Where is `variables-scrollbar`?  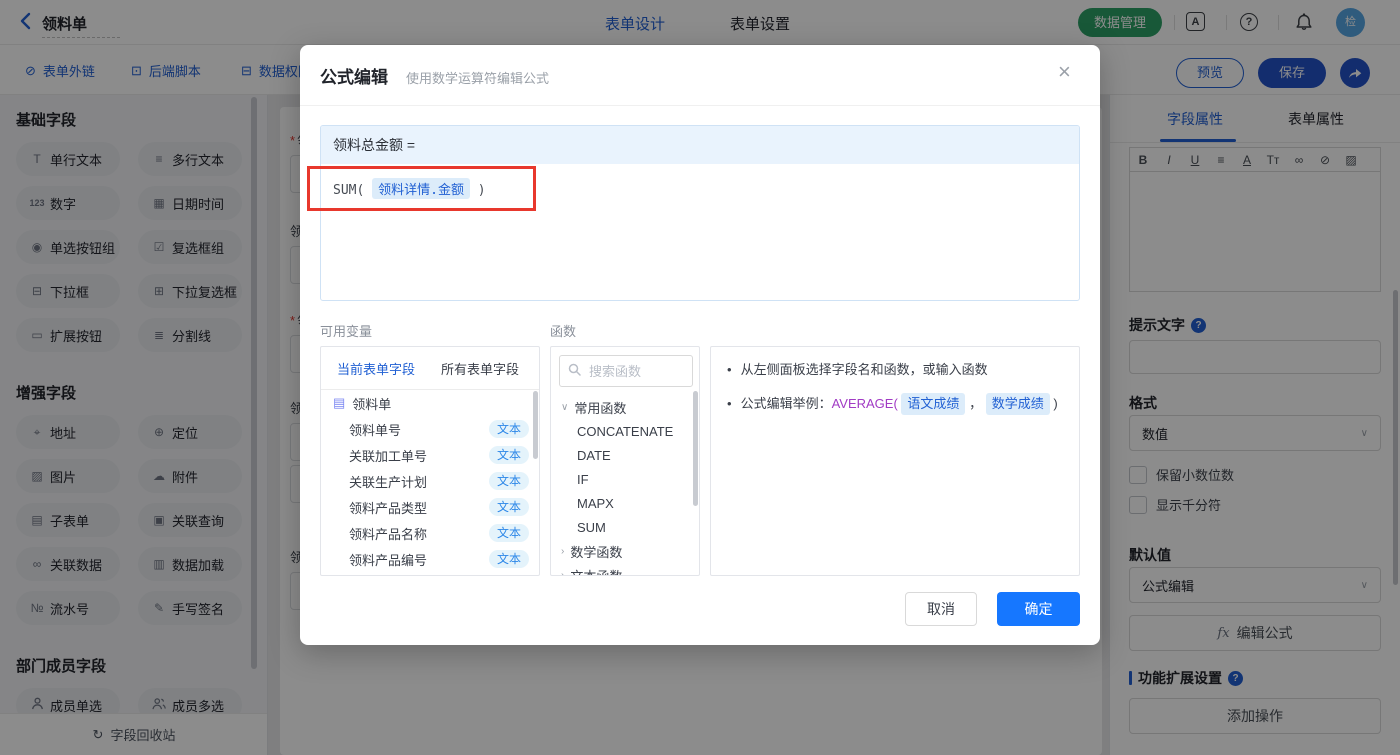
variables-scrollbar is located at coordinates (535, 425).